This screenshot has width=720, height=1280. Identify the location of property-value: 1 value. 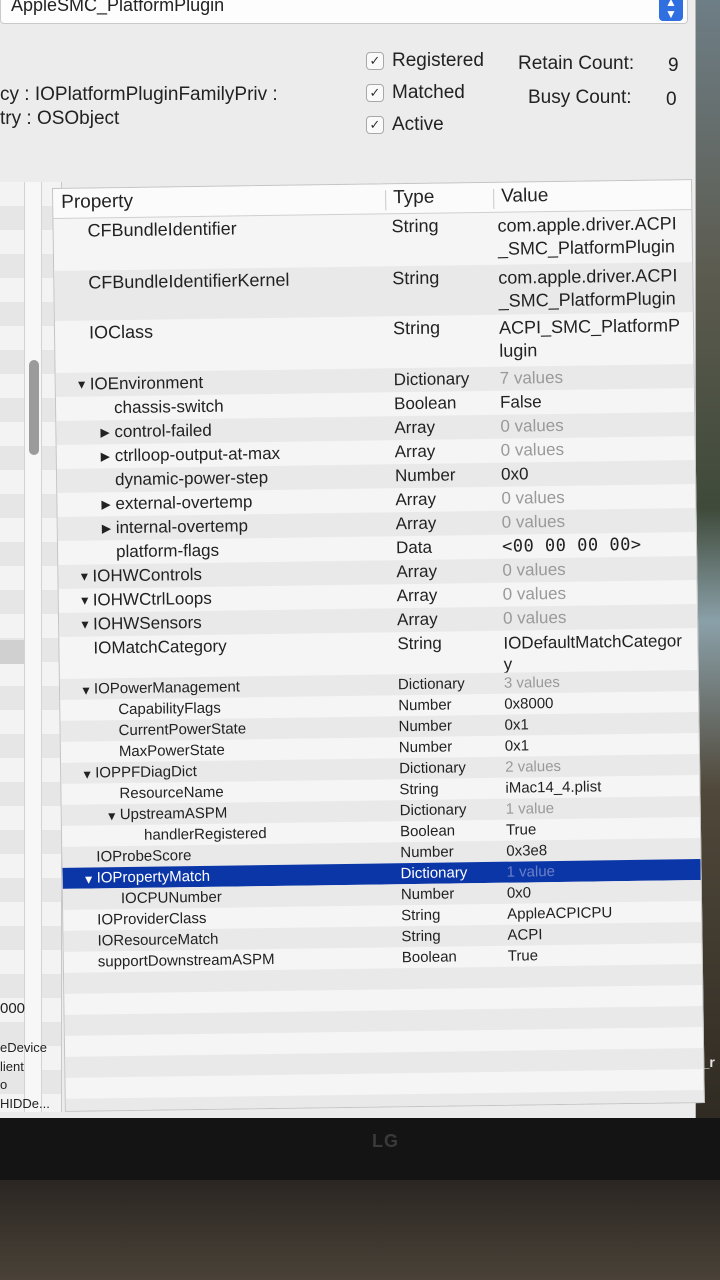
(530, 809).